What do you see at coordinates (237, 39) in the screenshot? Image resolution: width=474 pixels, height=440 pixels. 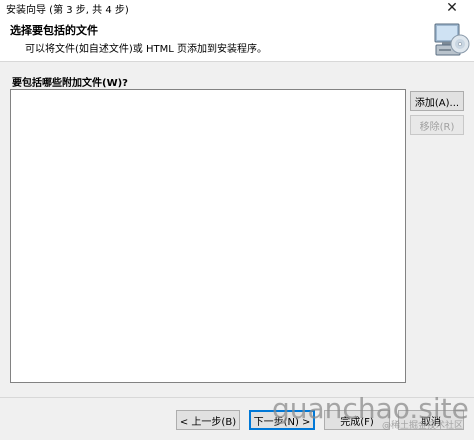 I see `wizard-header: 选择要包括的文件 可以将文件(如自述文件)或 HTML 页添加到安装程序。` at bounding box center [237, 39].